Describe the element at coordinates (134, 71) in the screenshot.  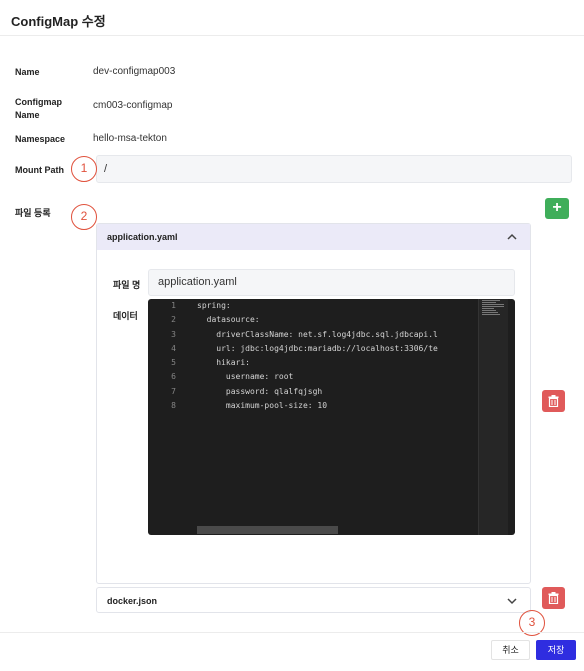
I see `name-value: dev-configmap003` at that location.